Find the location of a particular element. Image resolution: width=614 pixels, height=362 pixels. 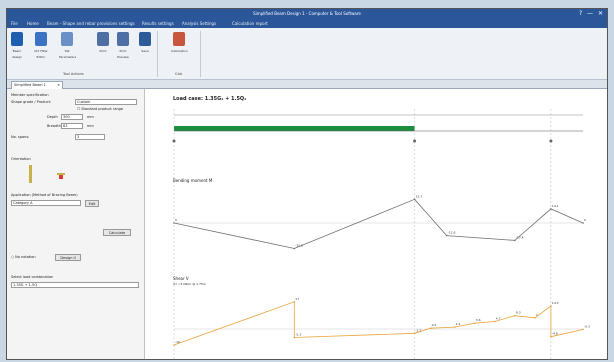

print-button: Print is located at coordinates (103, 43).